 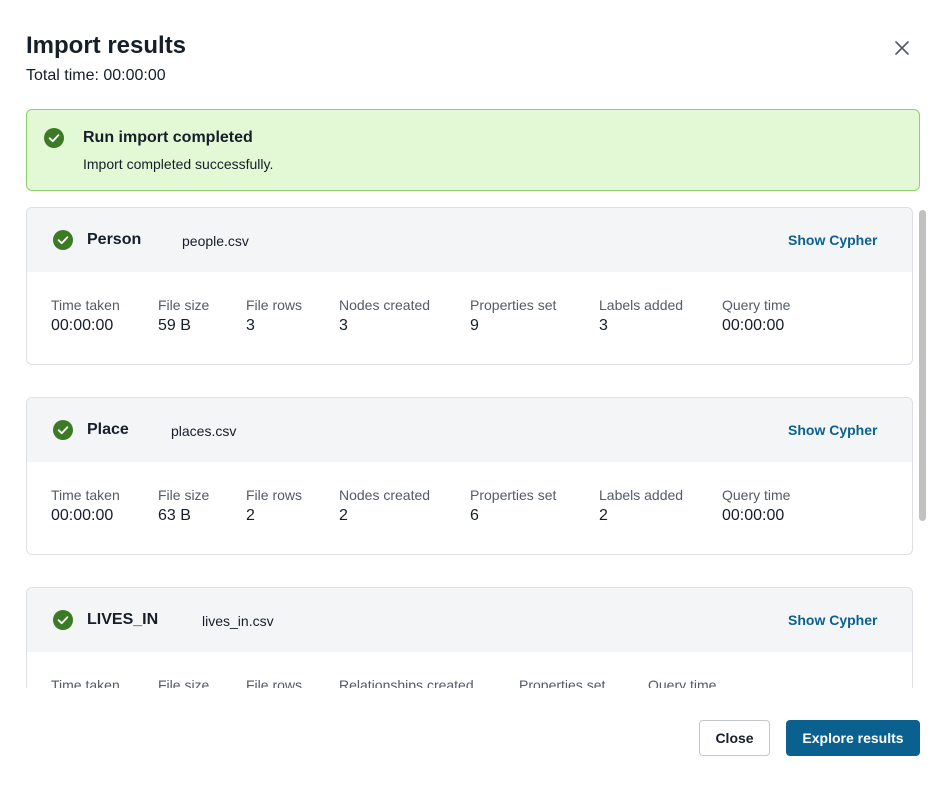 I want to click on stat-file-size: File size 63 B, so click(x=183, y=506).